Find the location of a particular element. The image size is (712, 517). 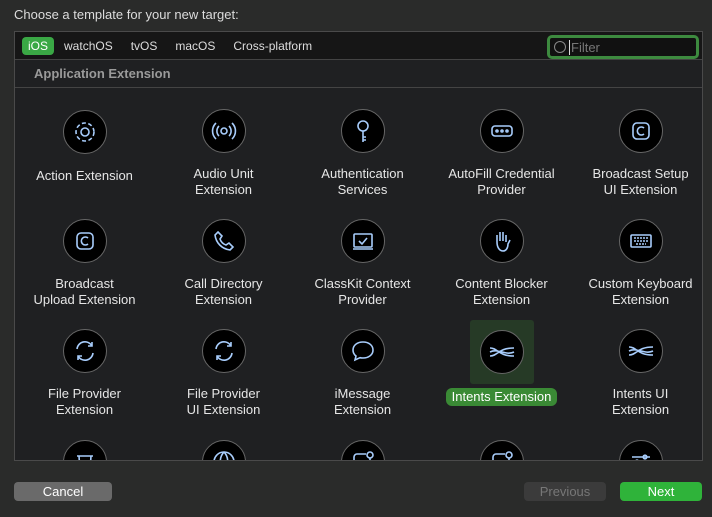

template-item: Audio Unit Extension is located at coordinates (223, 143).